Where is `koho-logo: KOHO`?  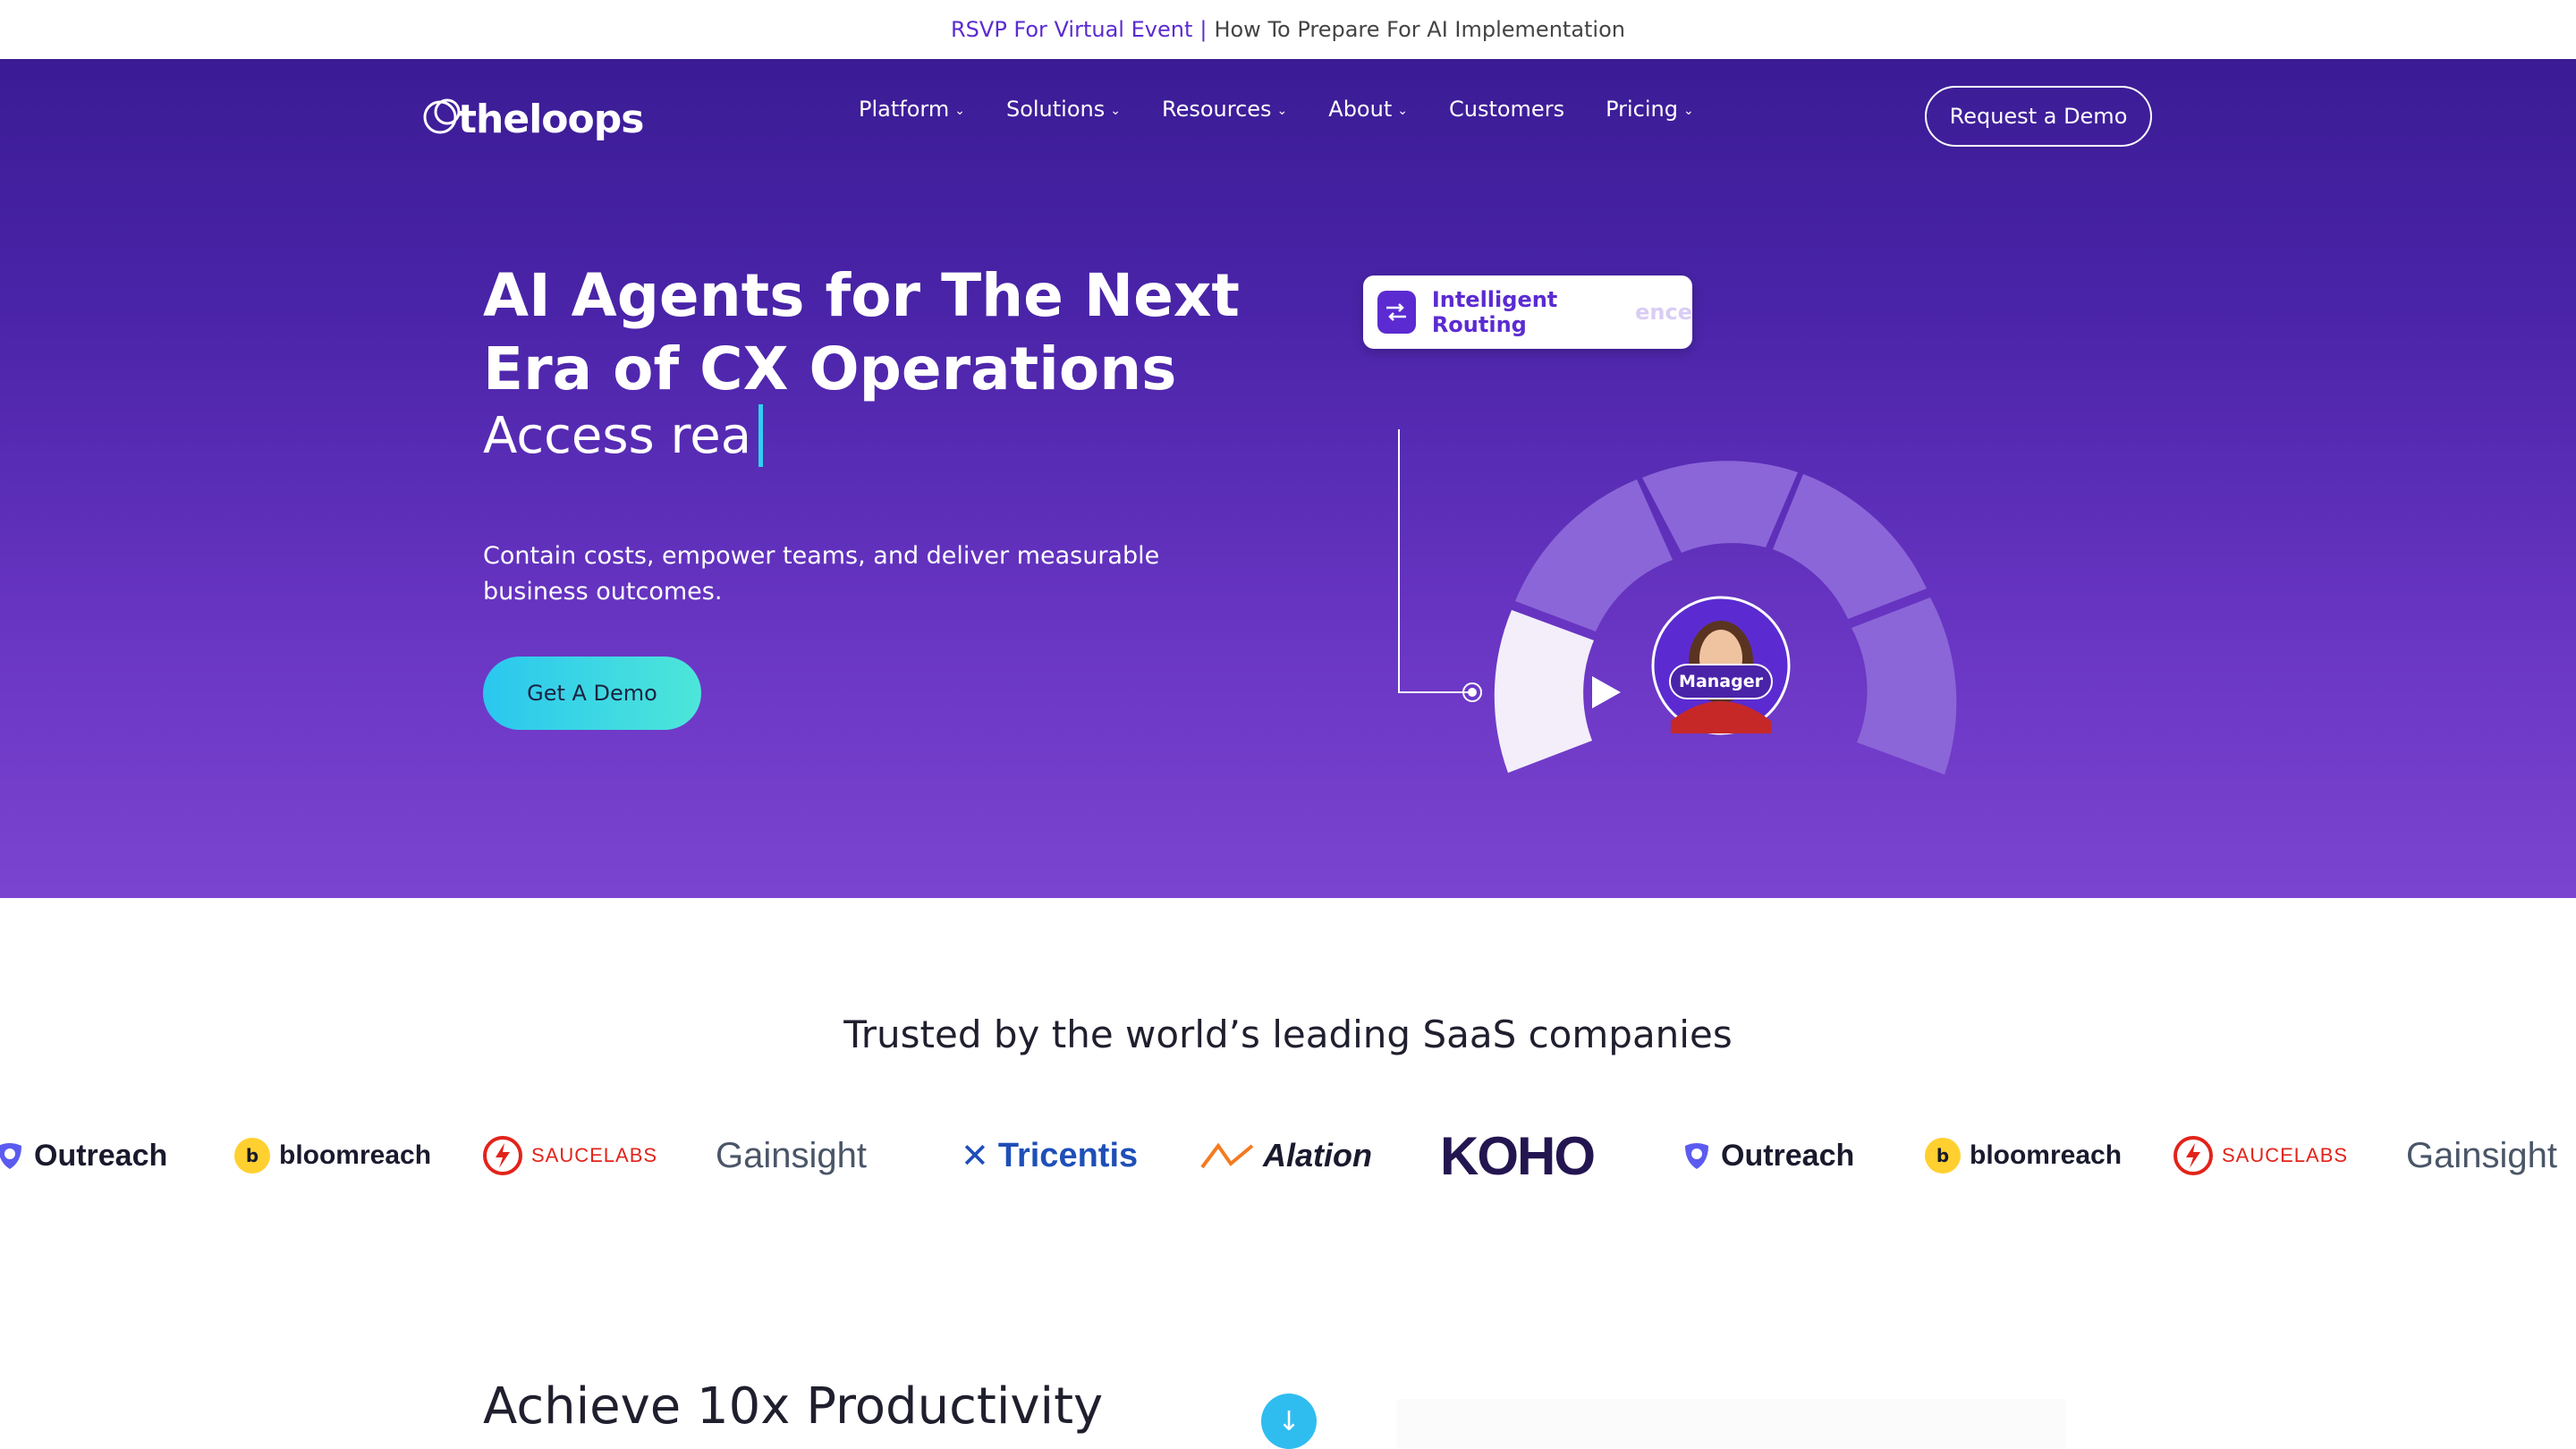 koho-logo: KOHO is located at coordinates (1518, 1155).